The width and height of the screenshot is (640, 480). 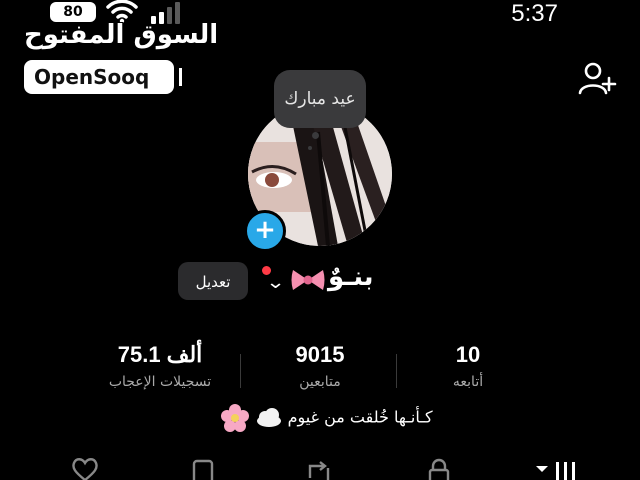 I want to click on followers-label: متابعين, so click(x=320, y=382).